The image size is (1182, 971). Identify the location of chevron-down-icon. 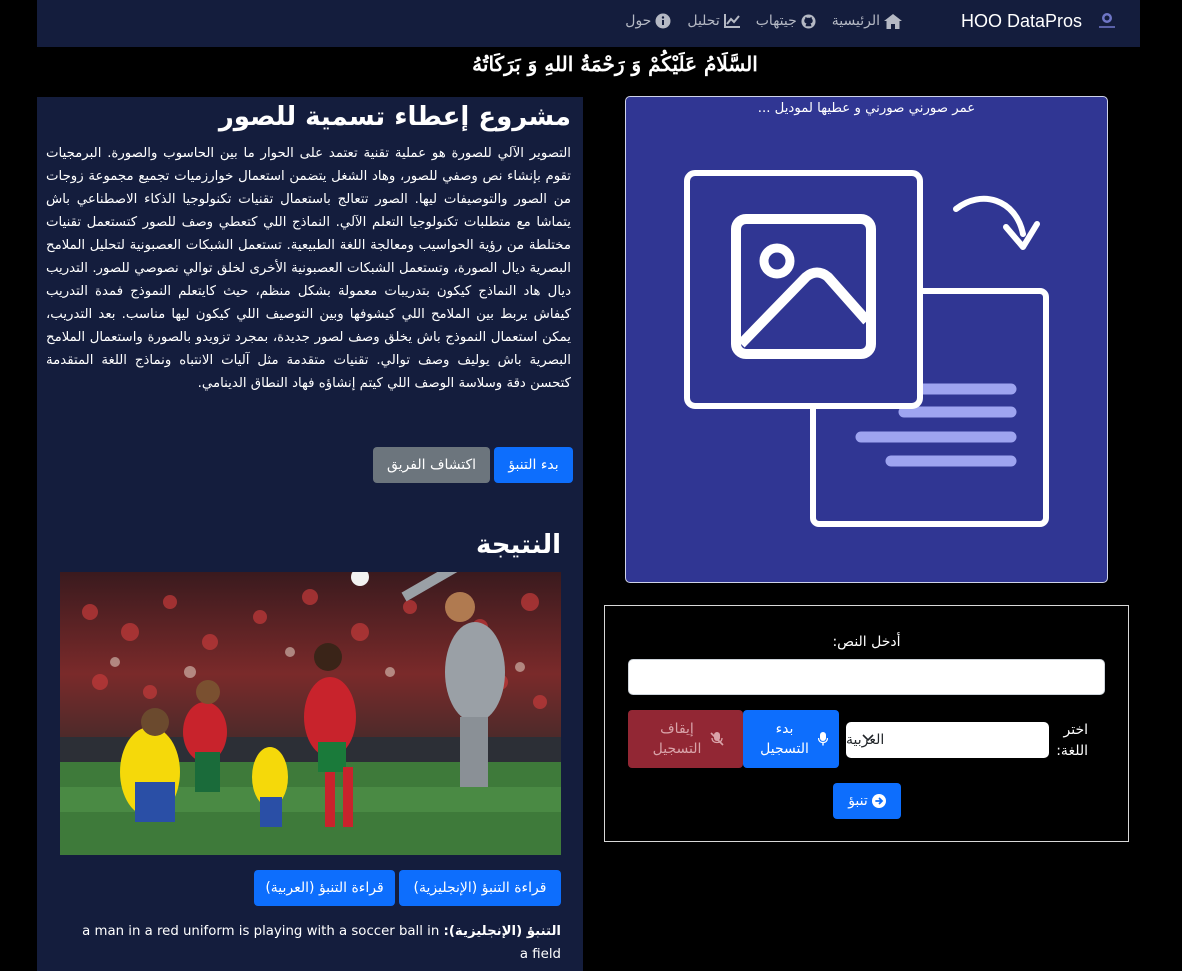
(868, 738).